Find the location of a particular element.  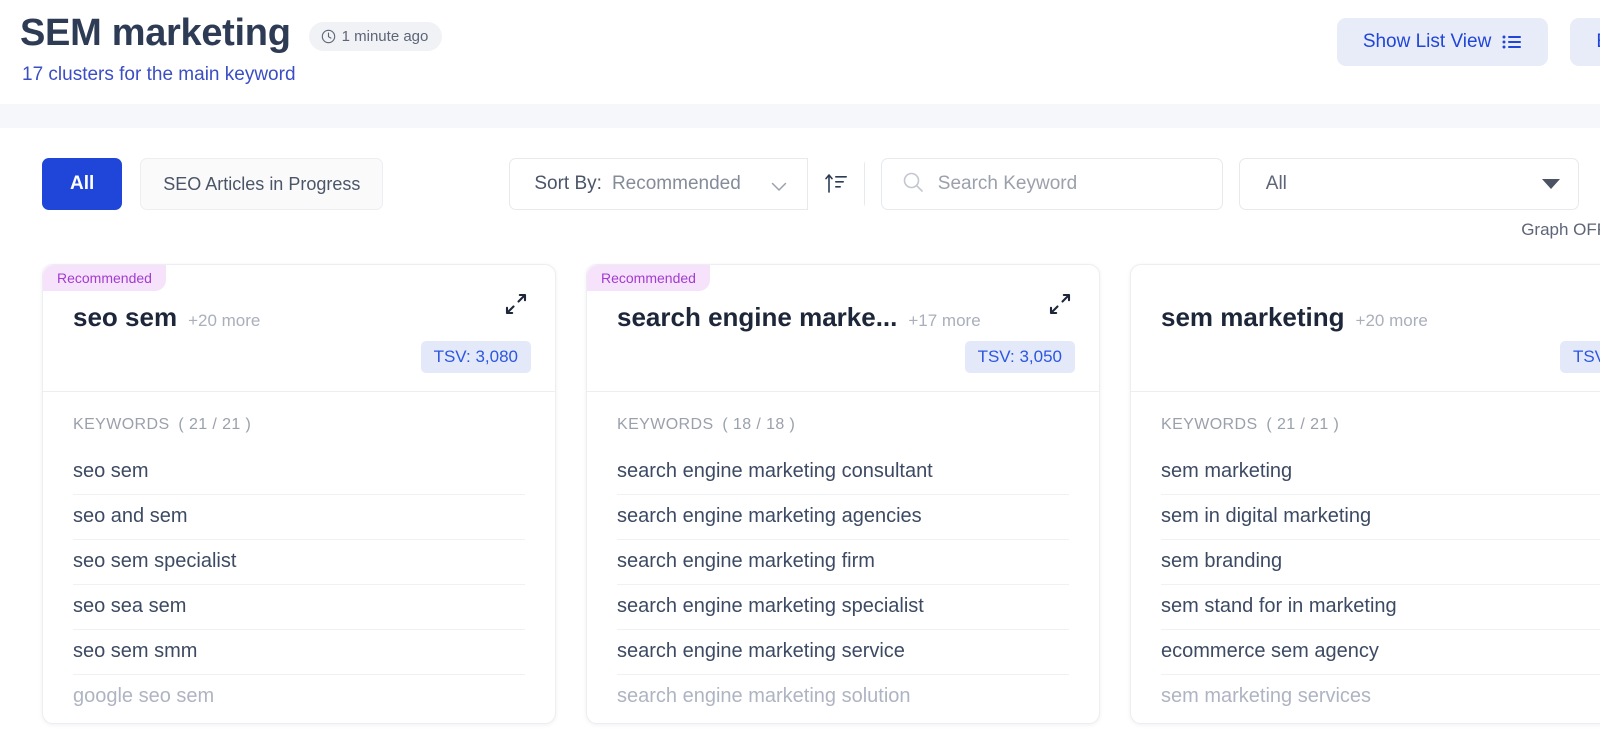

tsv-badge: TSV: 3,050 is located at coordinates (1019, 357).